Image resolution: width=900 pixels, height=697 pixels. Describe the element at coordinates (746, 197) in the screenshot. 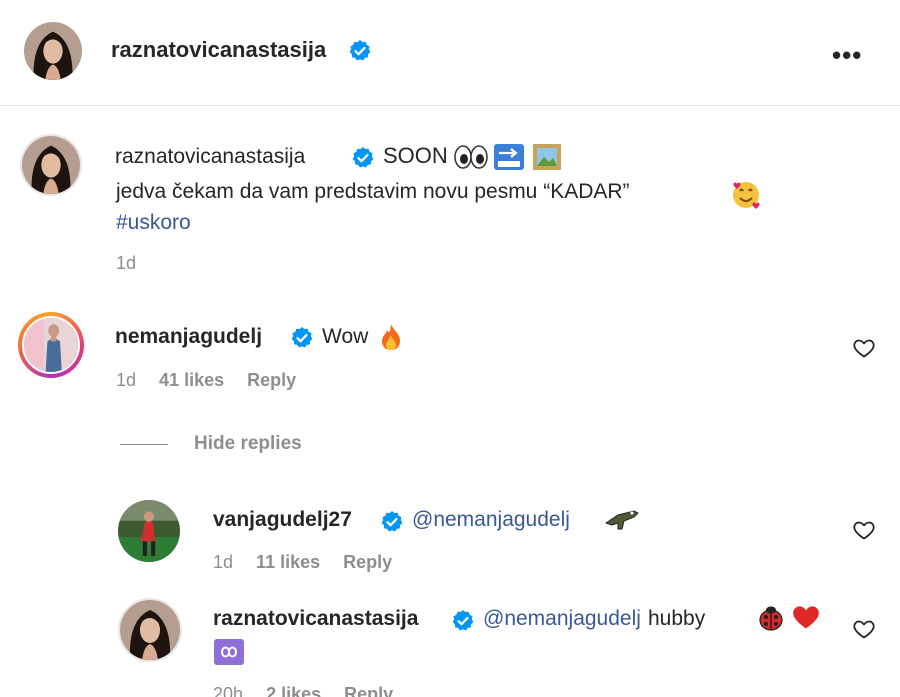

I see `smiling-hearts-emoji-icon` at that location.